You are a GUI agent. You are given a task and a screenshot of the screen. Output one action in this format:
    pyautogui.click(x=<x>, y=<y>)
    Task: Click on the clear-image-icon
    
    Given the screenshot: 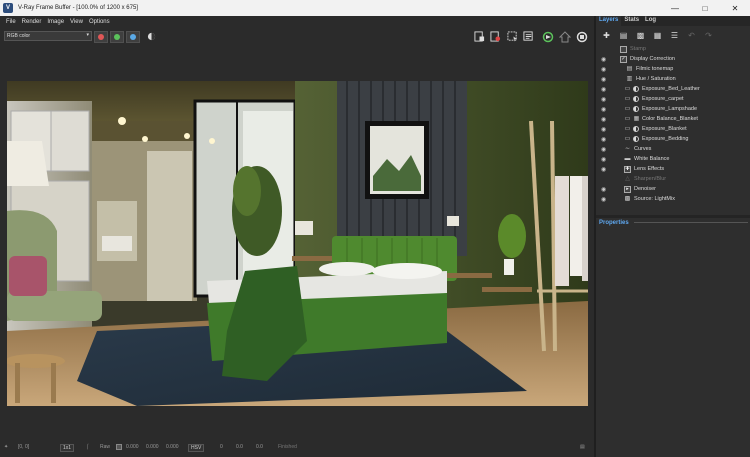 What is the action you would take?
    pyautogui.click(x=495, y=36)
    